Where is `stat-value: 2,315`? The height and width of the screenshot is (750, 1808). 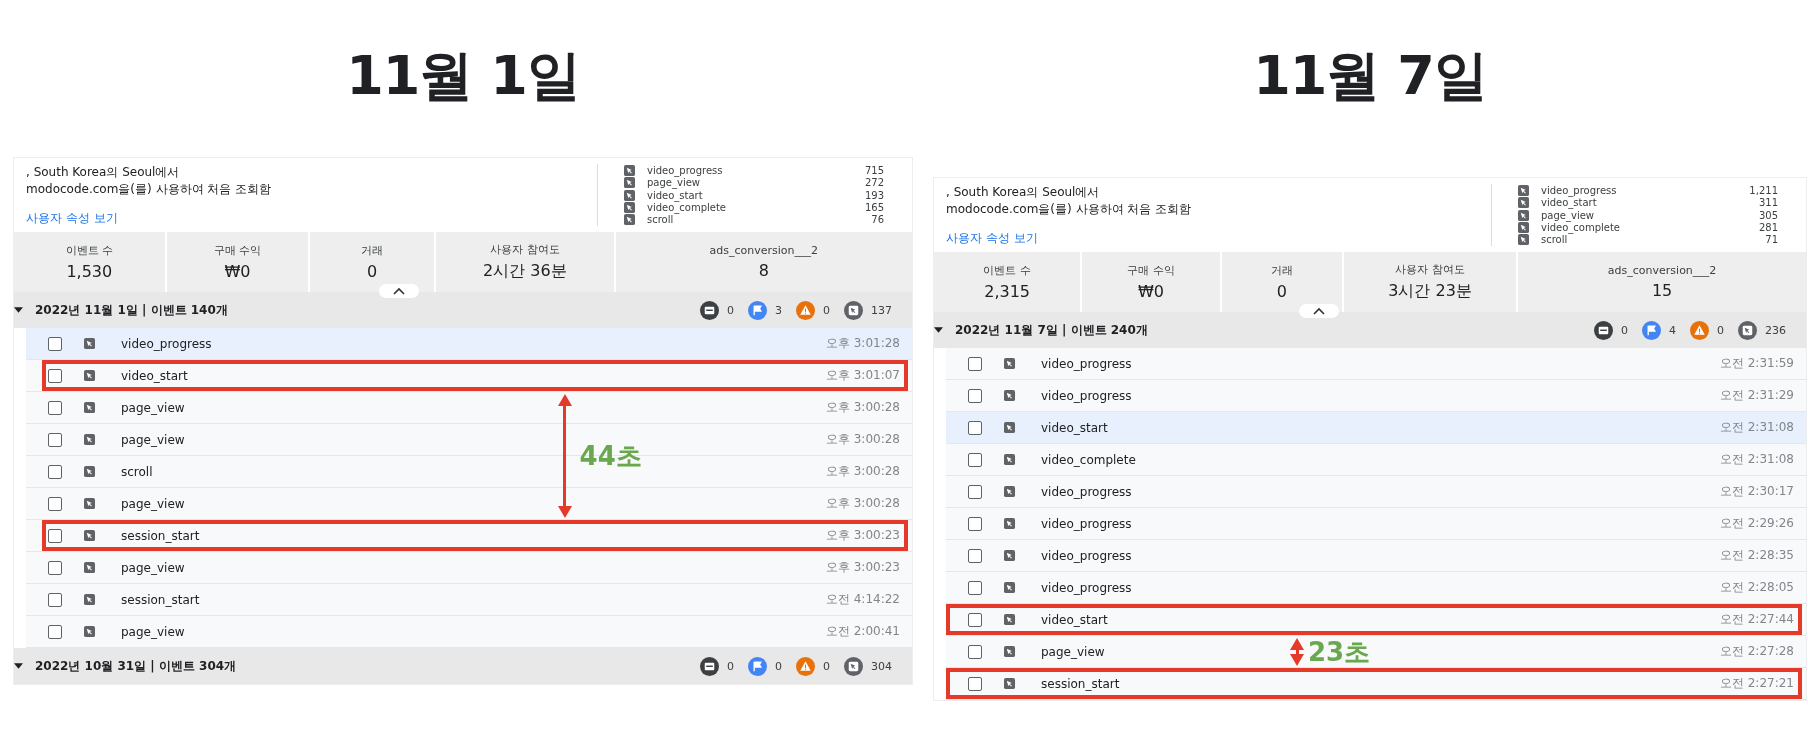 stat-value: 2,315 is located at coordinates (1007, 291).